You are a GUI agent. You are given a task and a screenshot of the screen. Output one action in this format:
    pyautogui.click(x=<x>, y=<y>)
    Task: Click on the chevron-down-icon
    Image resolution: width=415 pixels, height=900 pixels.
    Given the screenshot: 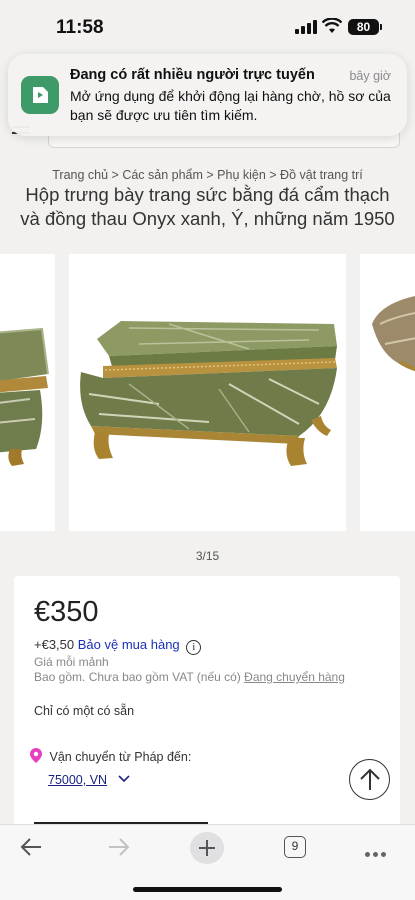 What is the action you would take?
    pyautogui.click(x=124, y=779)
    